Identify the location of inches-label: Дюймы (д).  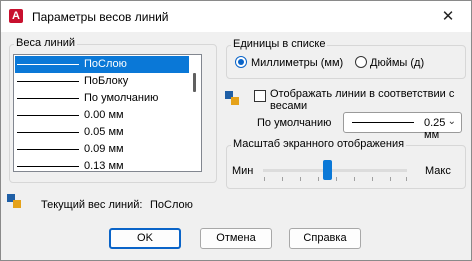
(397, 63).